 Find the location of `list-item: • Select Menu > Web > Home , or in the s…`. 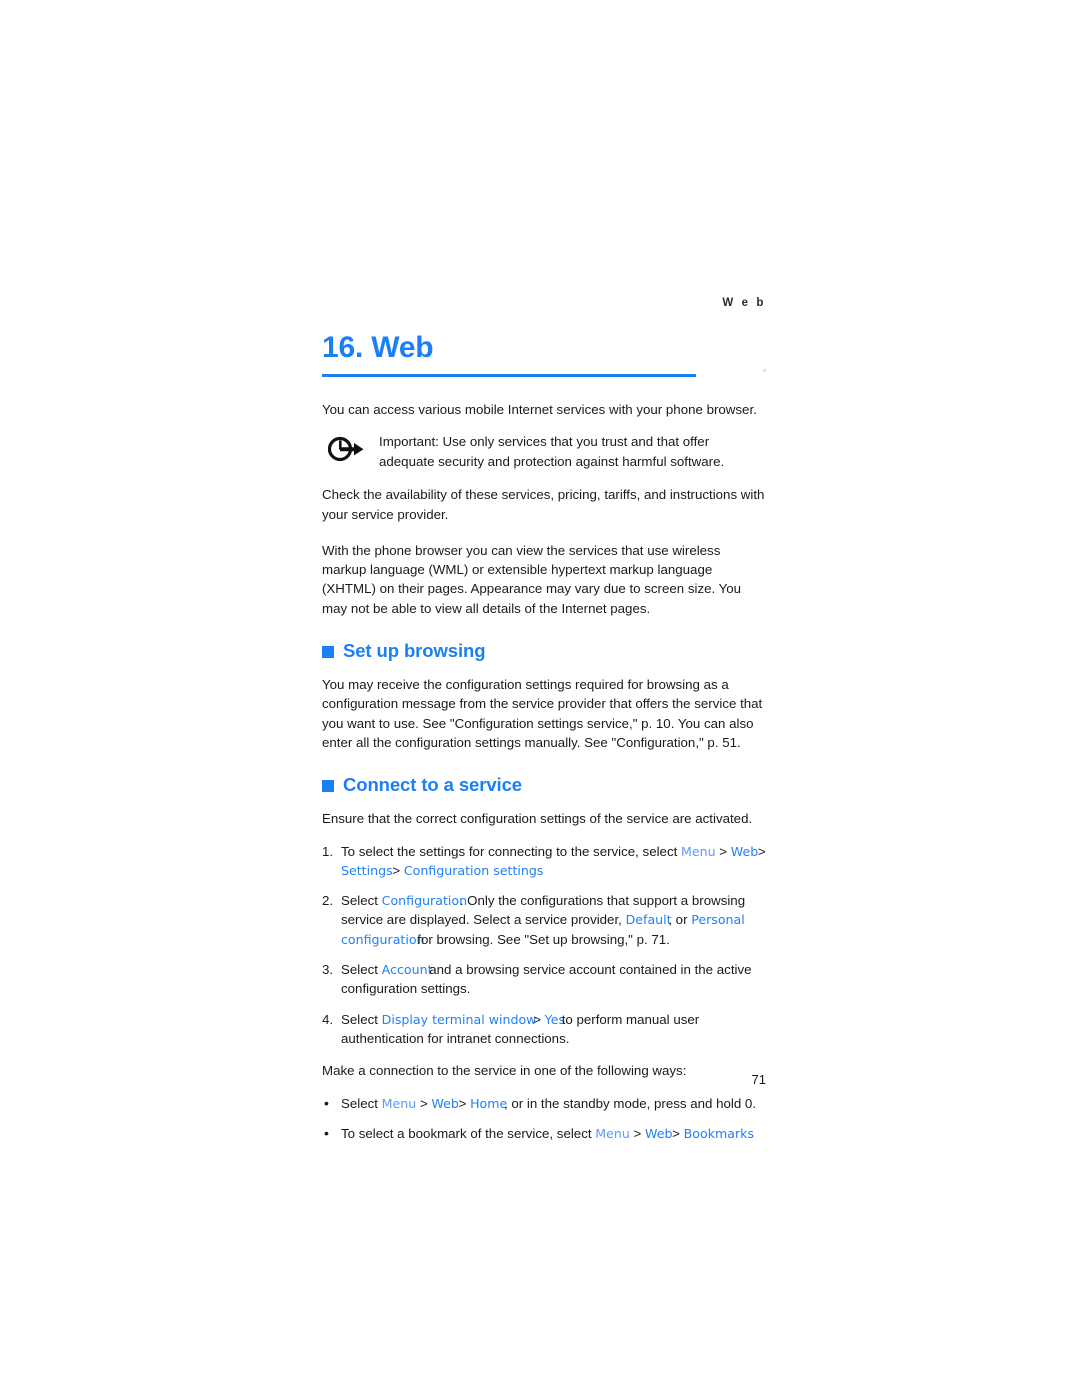

list-item: • Select Menu > Web > Home , or in the s… is located at coordinates (545, 1103).